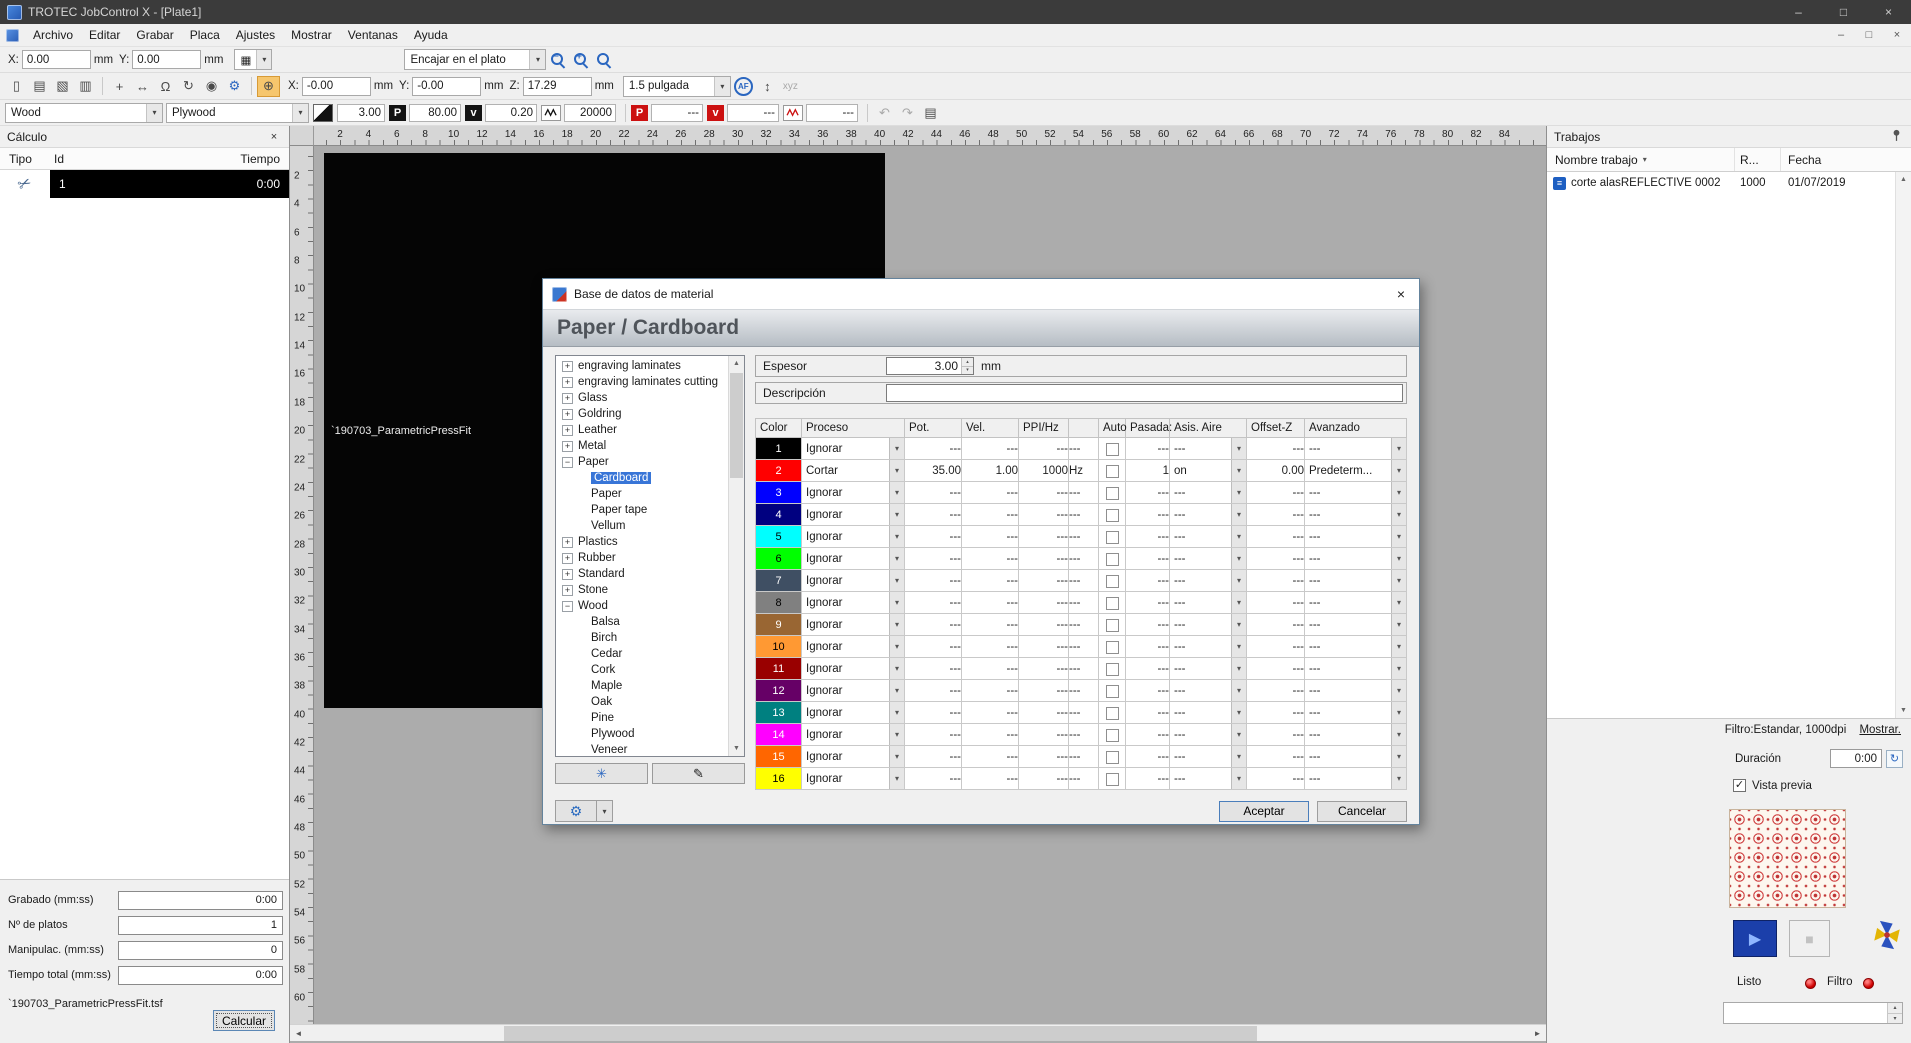 Image resolution: width=1911 pixels, height=1043 pixels. Describe the element at coordinates (104, 35) in the screenshot. I see `menu-editar: Editar` at that location.